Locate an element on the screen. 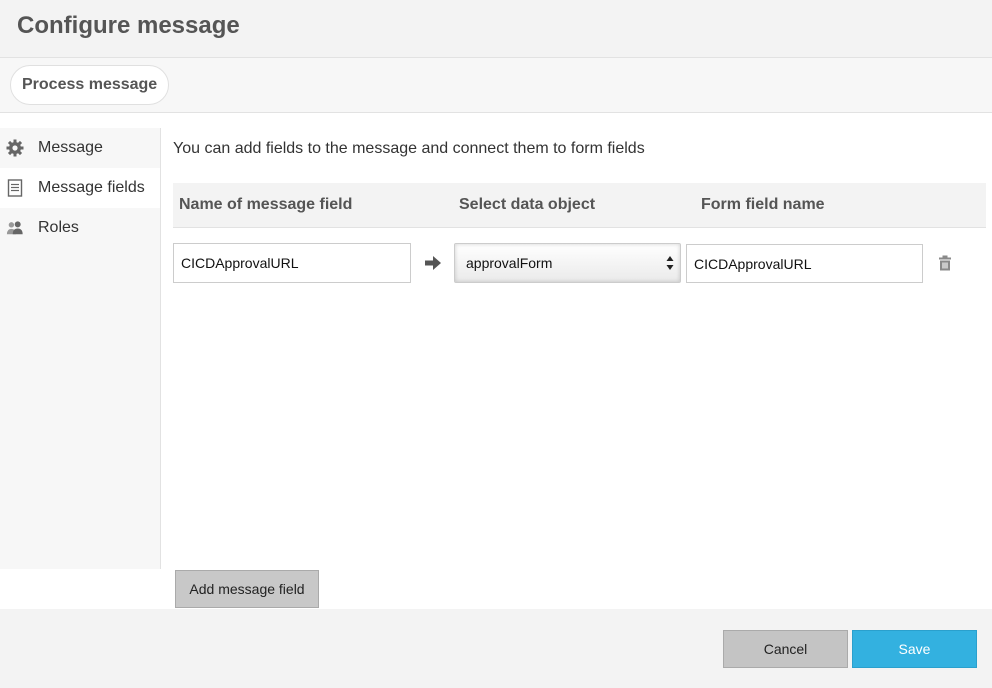 The width and height of the screenshot is (992, 688). sidebar-item-message-fields: Message fields is located at coordinates (80, 188).